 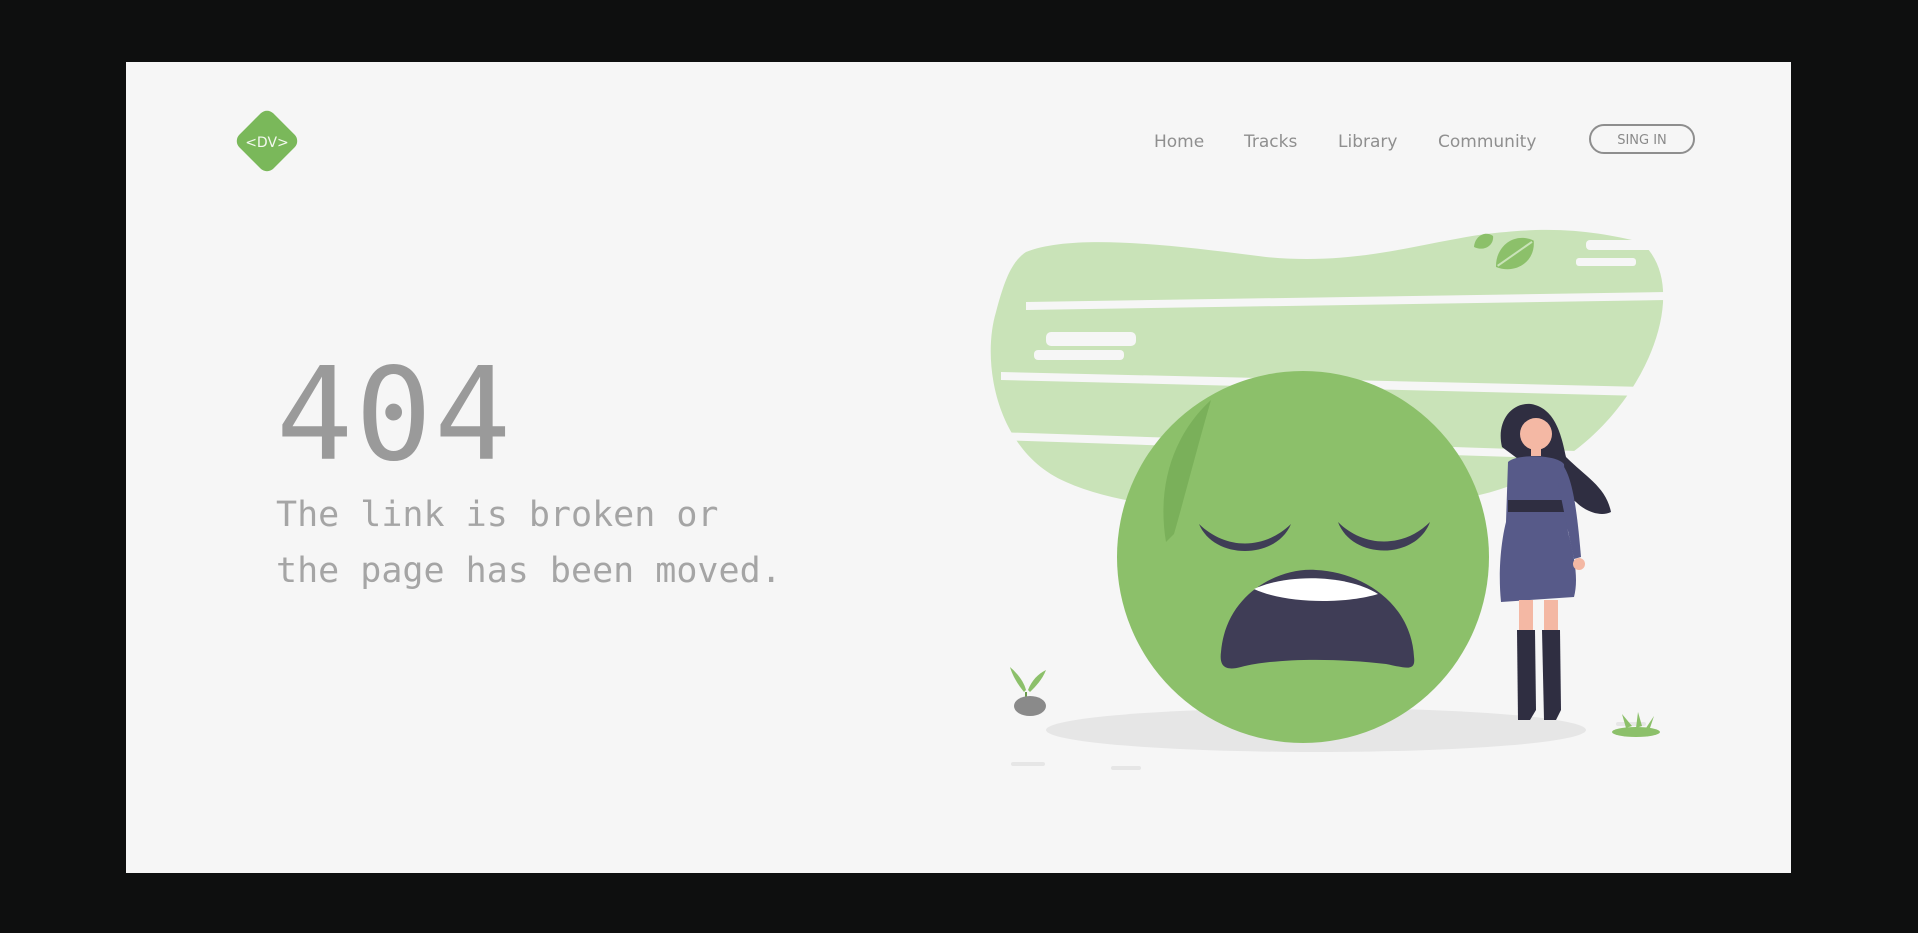 I want to click on sprout-icon, so click(x=1028, y=691).